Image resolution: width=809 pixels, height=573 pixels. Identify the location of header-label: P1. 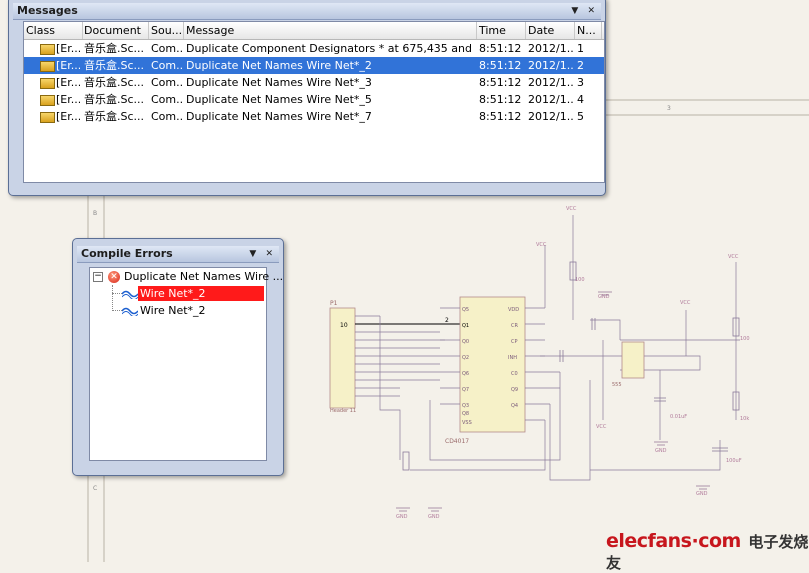
(334, 303).